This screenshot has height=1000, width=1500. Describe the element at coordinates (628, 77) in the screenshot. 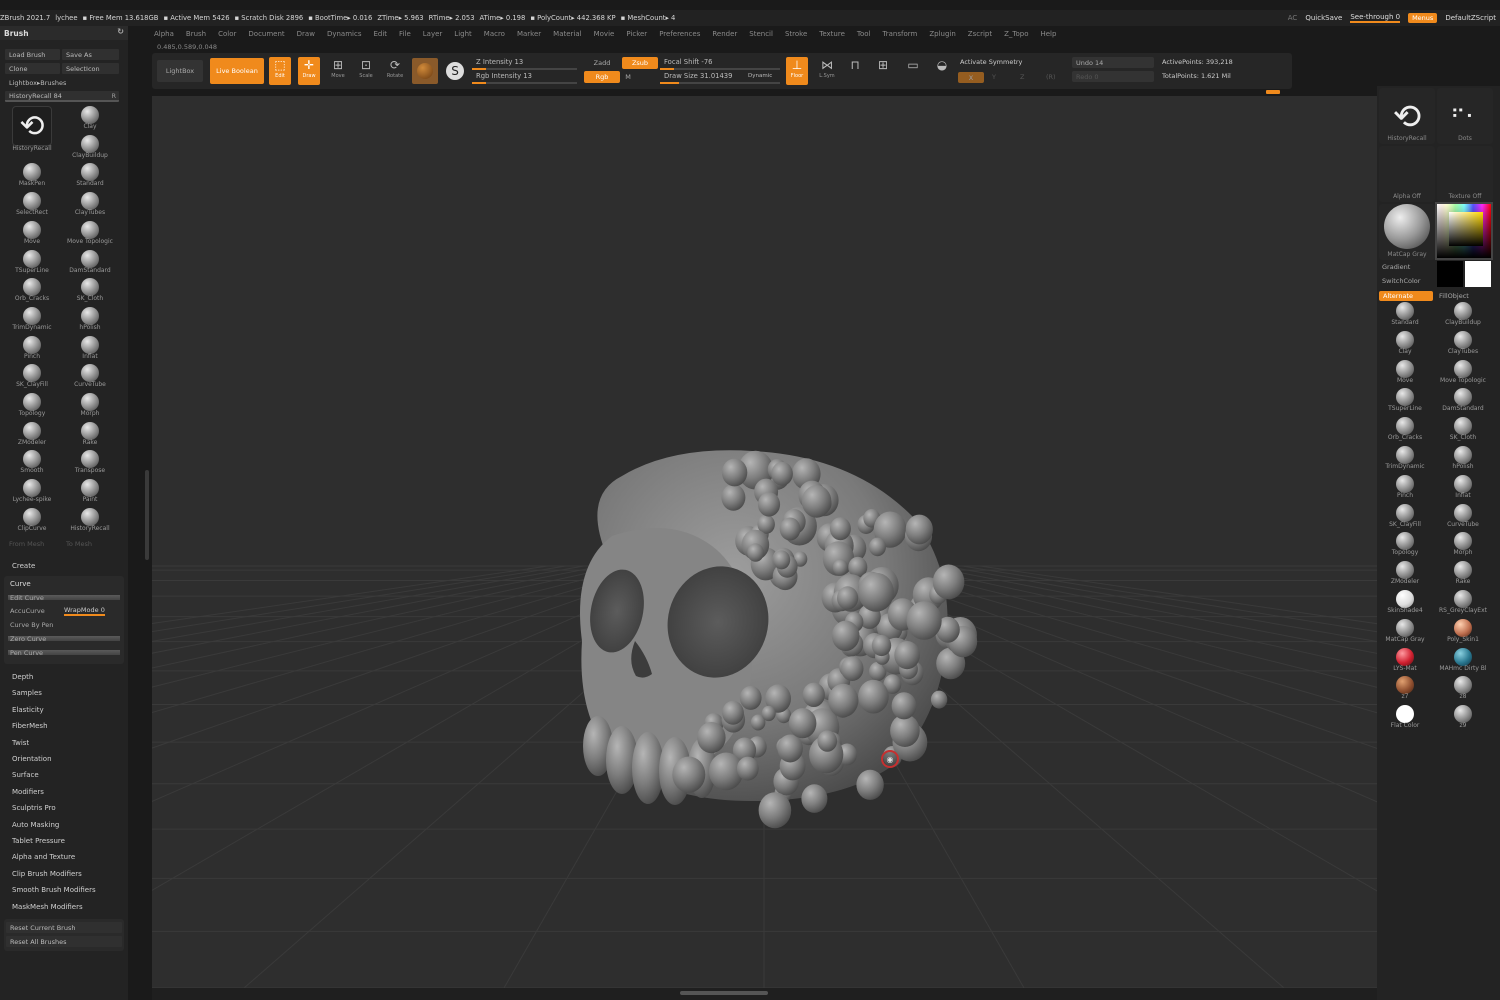

I see `m-button: M` at that location.